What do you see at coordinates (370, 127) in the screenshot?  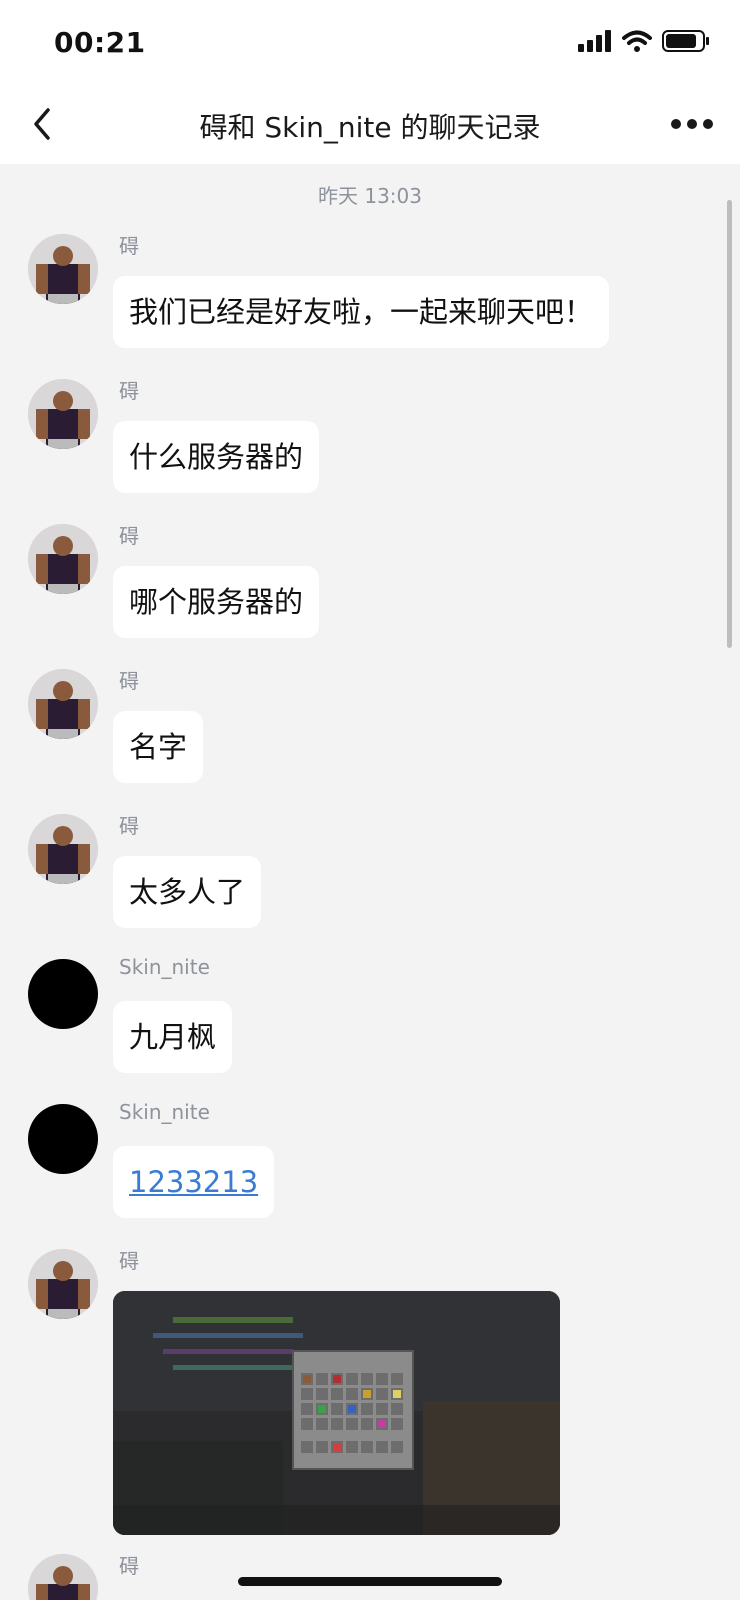 I see `page-title: 碍和 Skin_nite 的聊天记录` at bounding box center [370, 127].